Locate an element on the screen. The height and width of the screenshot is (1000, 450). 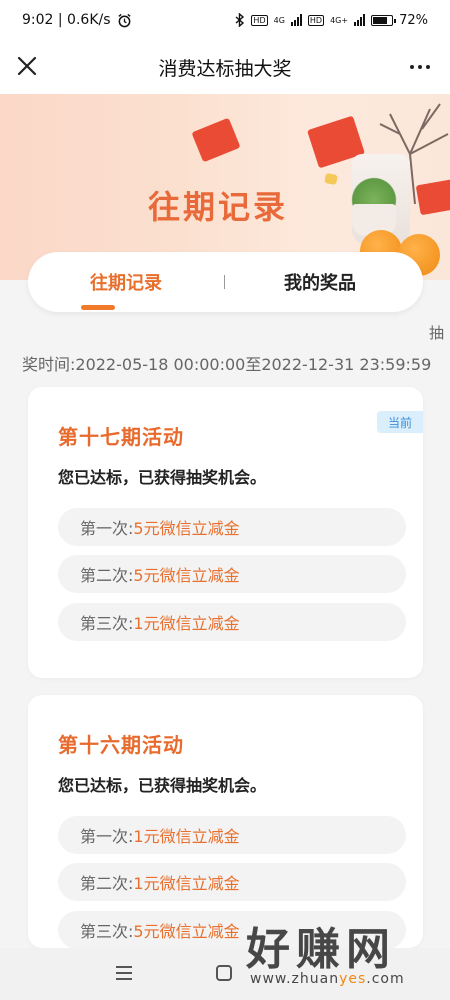
status-left: 9:02 | 0.6K/s is located at coordinates (77, 20).